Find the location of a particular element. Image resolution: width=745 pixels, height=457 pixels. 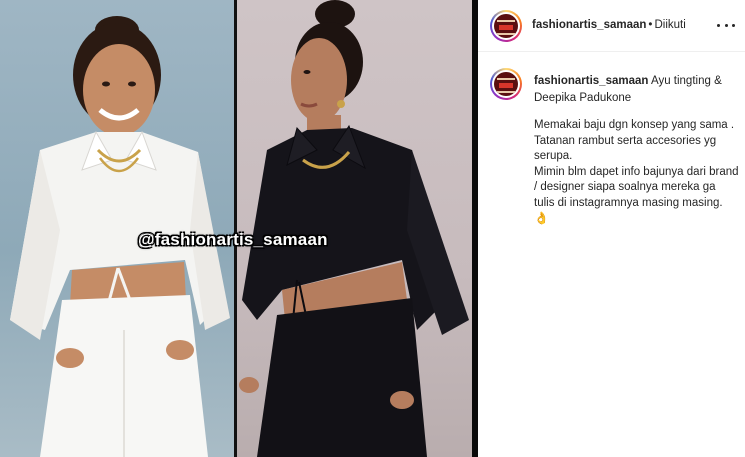

more-options-icon is located at coordinates (726, 25).